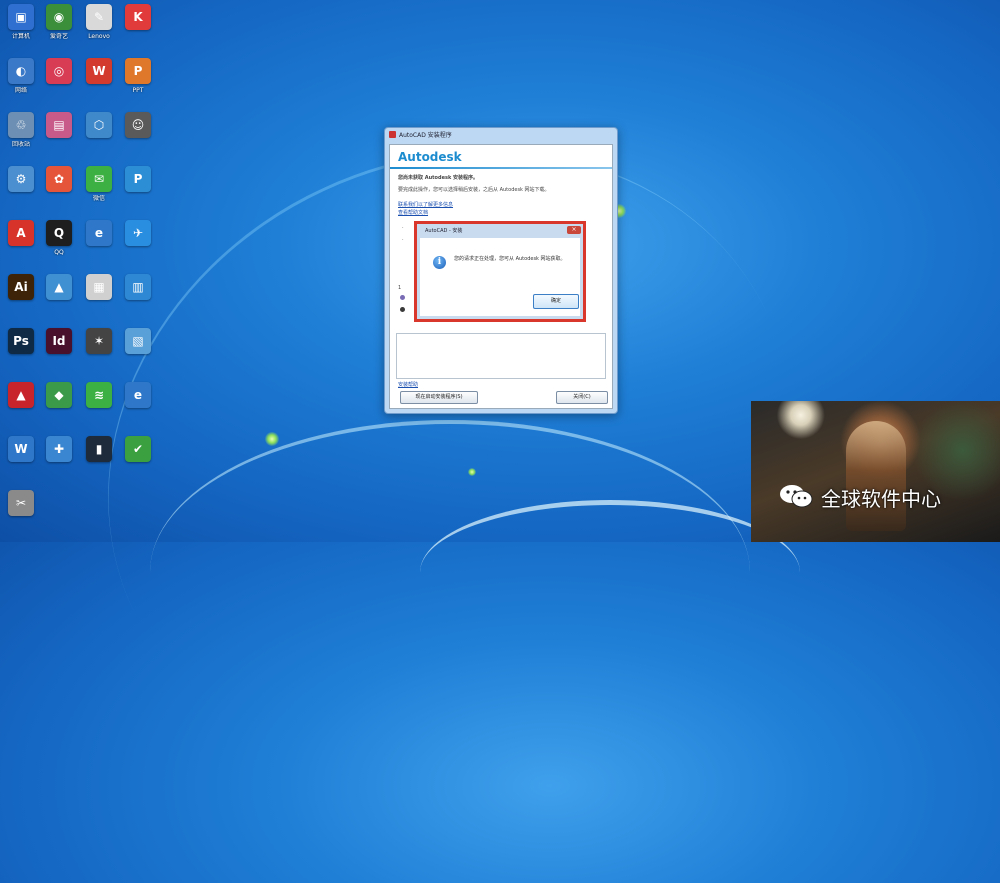  What do you see at coordinates (99, 406) in the screenshot?
I see `desktop-icon-spotify: ≋` at bounding box center [99, 406].